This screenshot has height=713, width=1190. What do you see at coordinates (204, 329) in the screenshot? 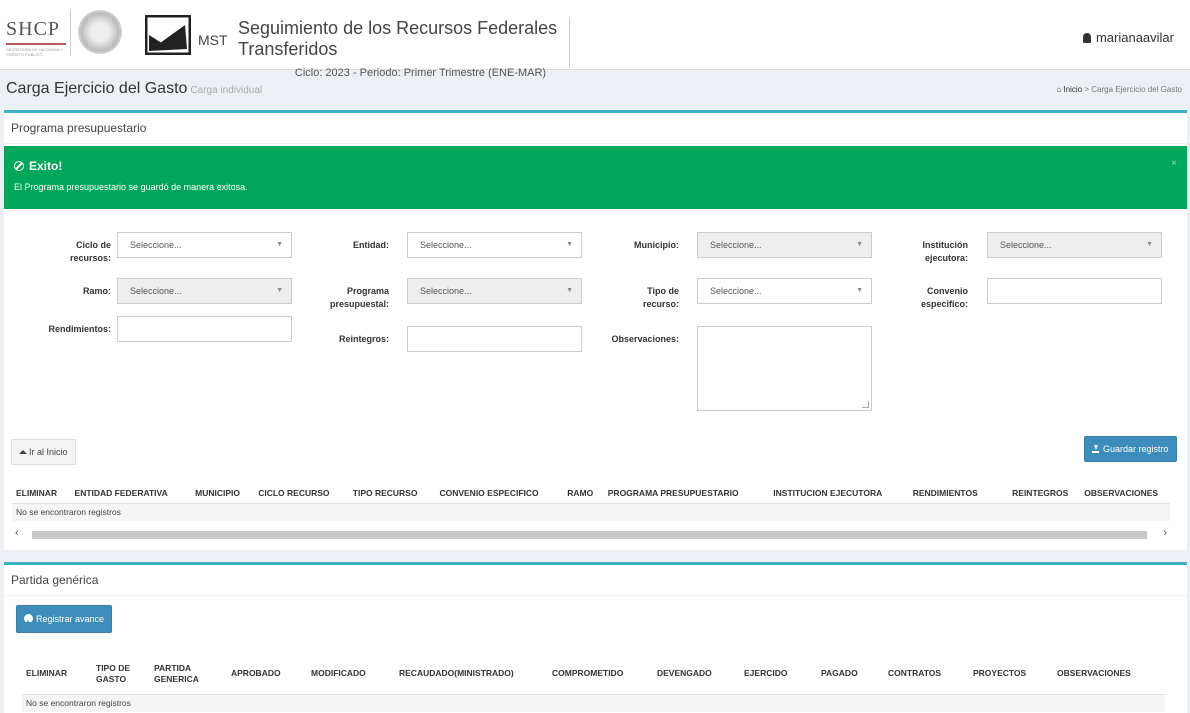
I see `rendimientos-input` at bounding box center [204, 329].